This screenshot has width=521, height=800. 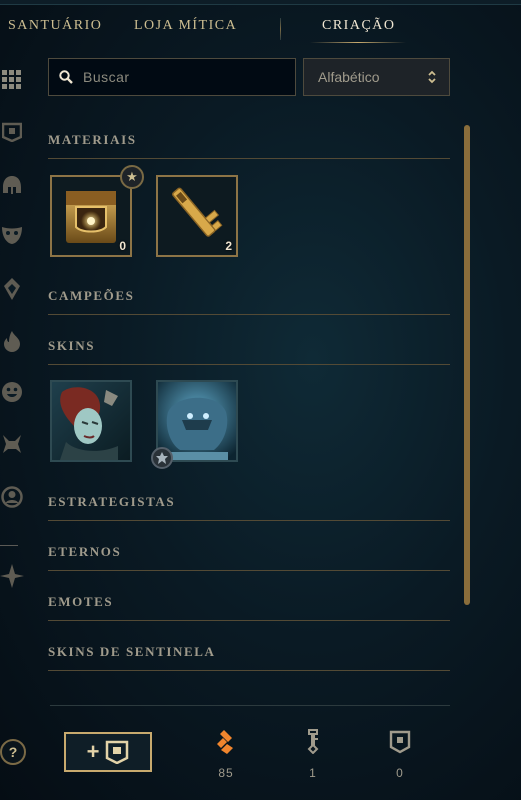 I want to click on material-hextech-chest: 0, so click(x=91, y=216).